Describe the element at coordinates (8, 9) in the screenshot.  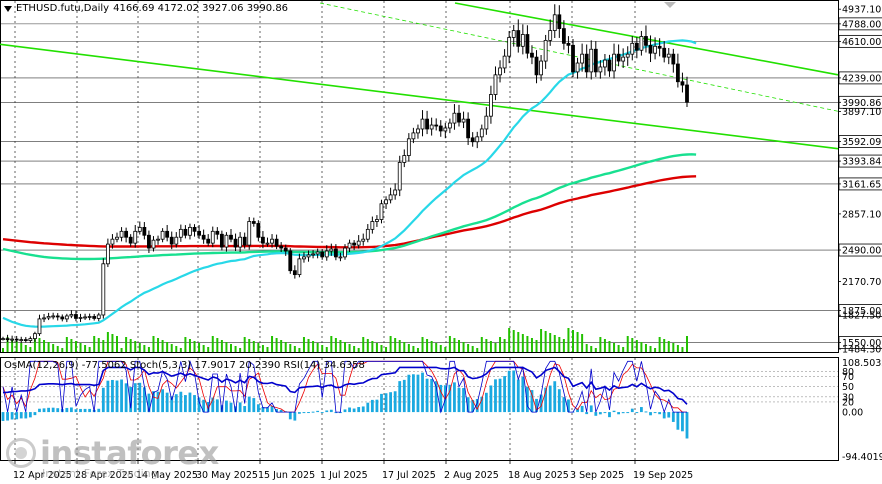
I see `collapse-triangle-icon` at that location.